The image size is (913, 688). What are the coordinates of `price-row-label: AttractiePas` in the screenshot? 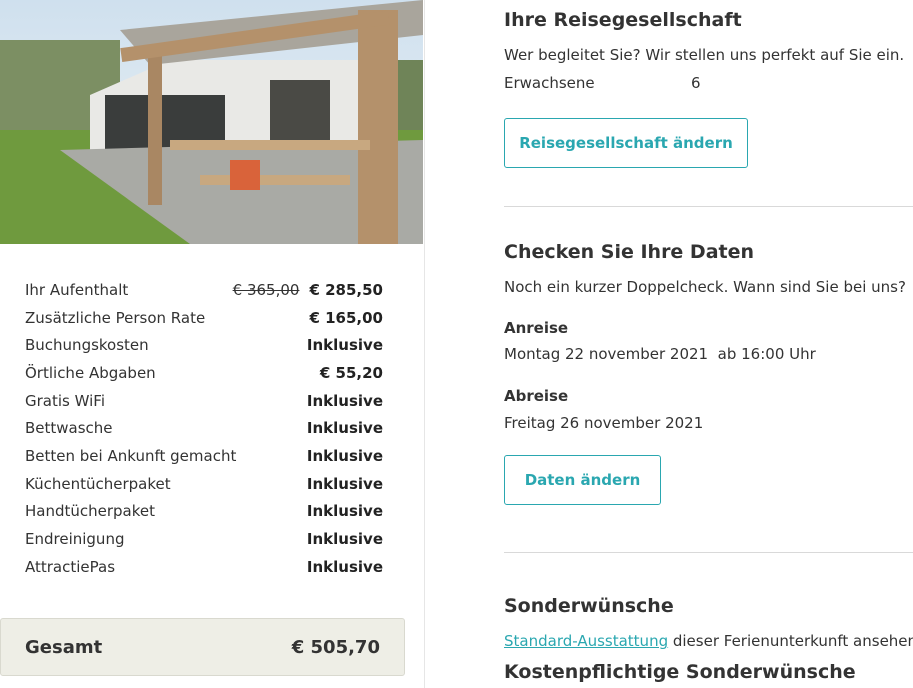 It's located at (70, 566).